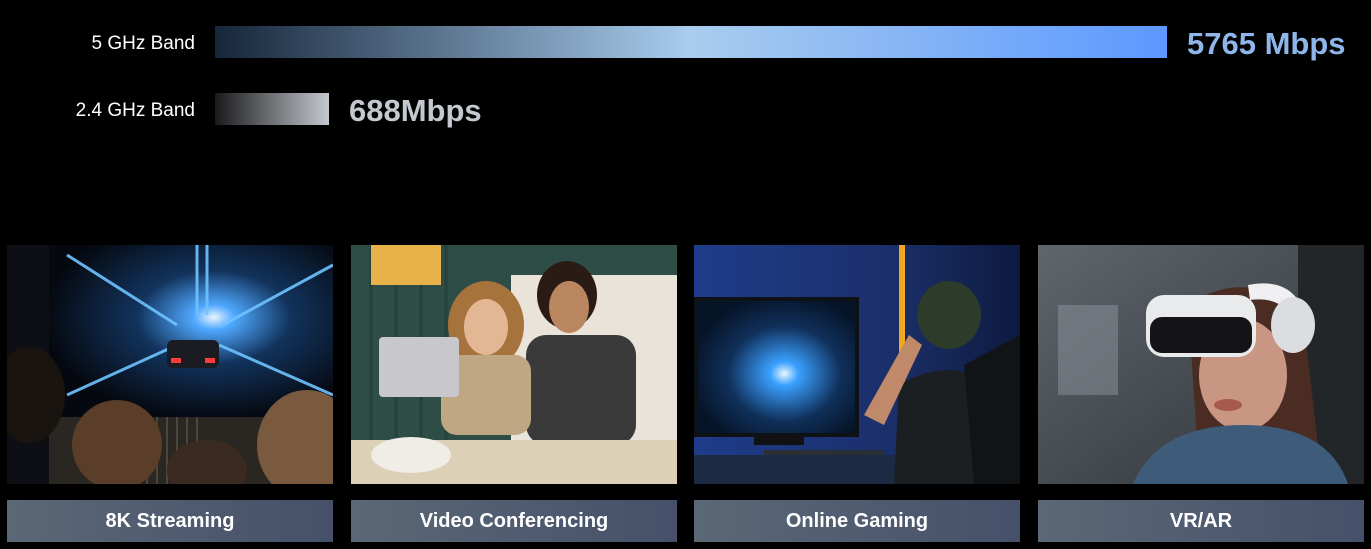  I want to click on band-speed-value-label: 5765 Mbps, so click(1266, 43).